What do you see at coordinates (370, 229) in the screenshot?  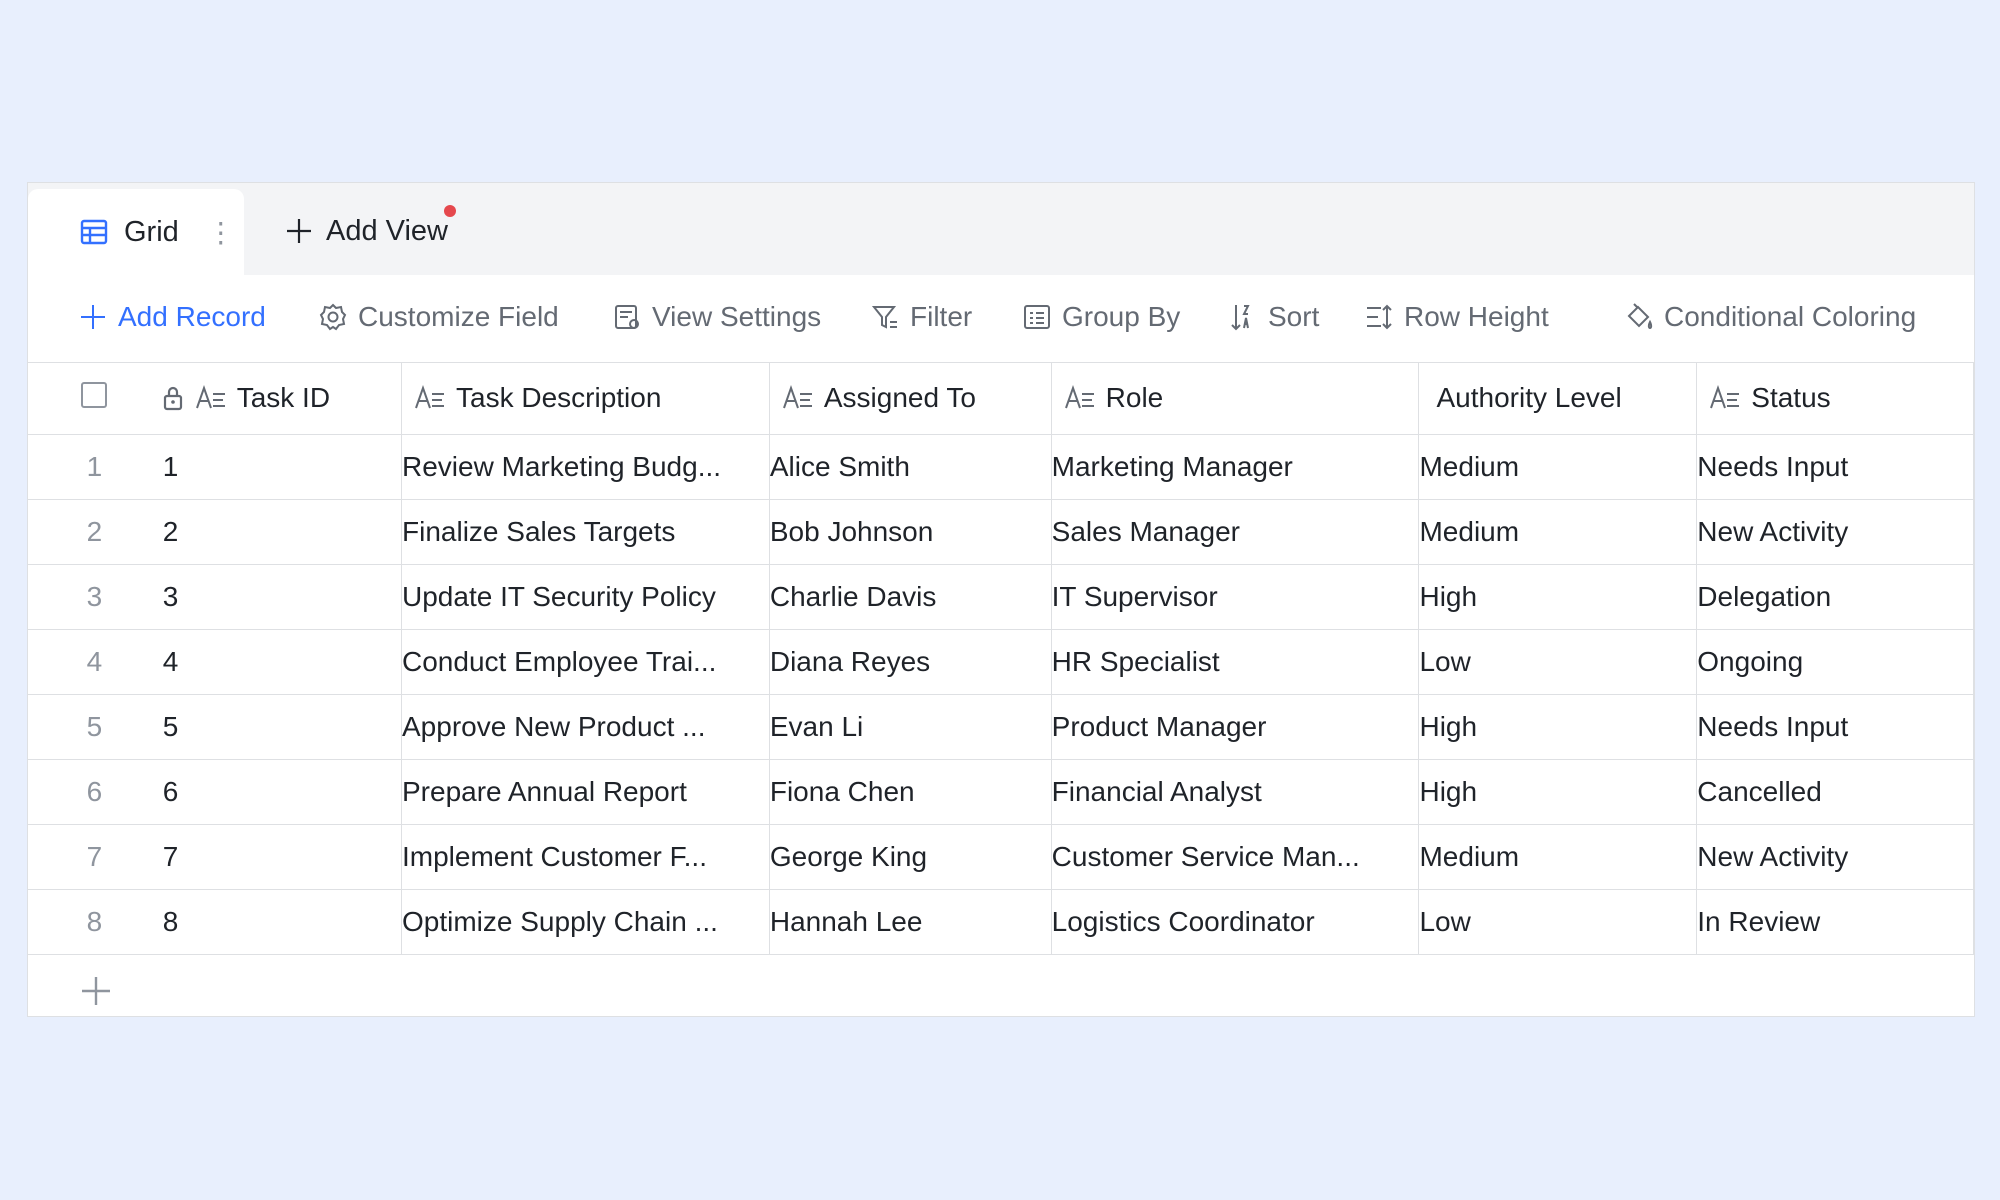 I see `add-view-button: Add View` at bounding box center [370, 229].